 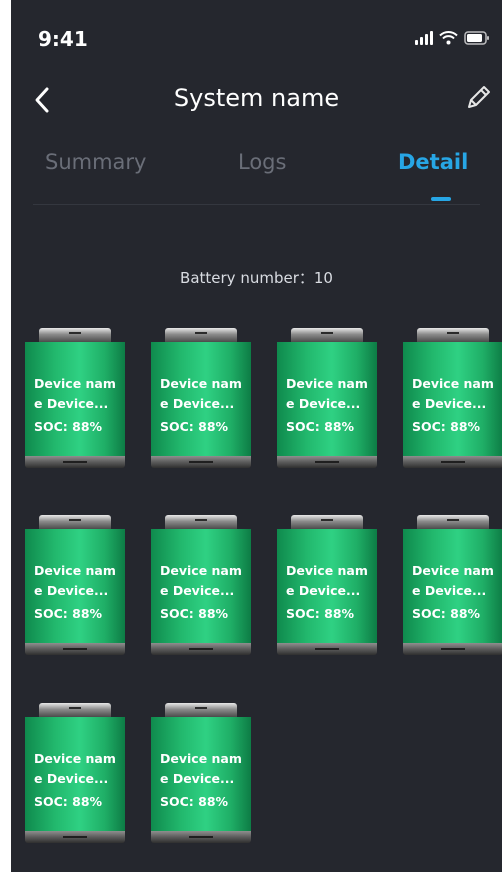 I want to click on tab-logs: Logs, so click(x=262, y=162).